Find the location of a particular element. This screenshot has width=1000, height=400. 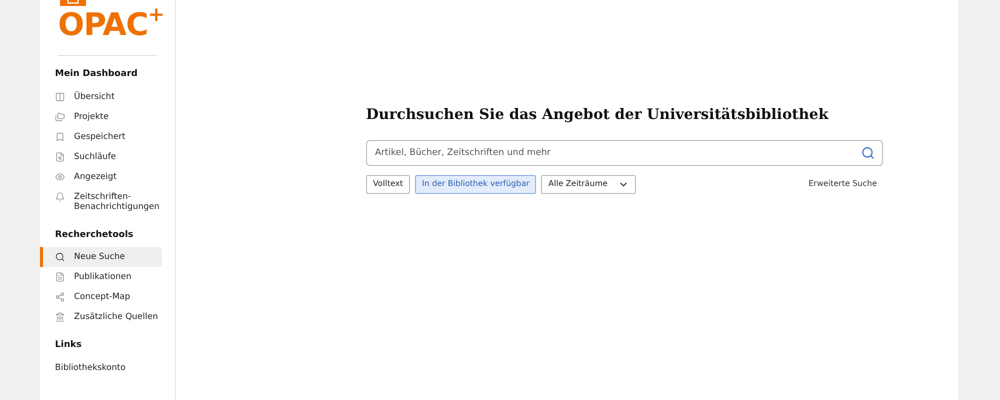

sidebar-item: Zusätzliche Quellen is located at coordinates (107, 317).